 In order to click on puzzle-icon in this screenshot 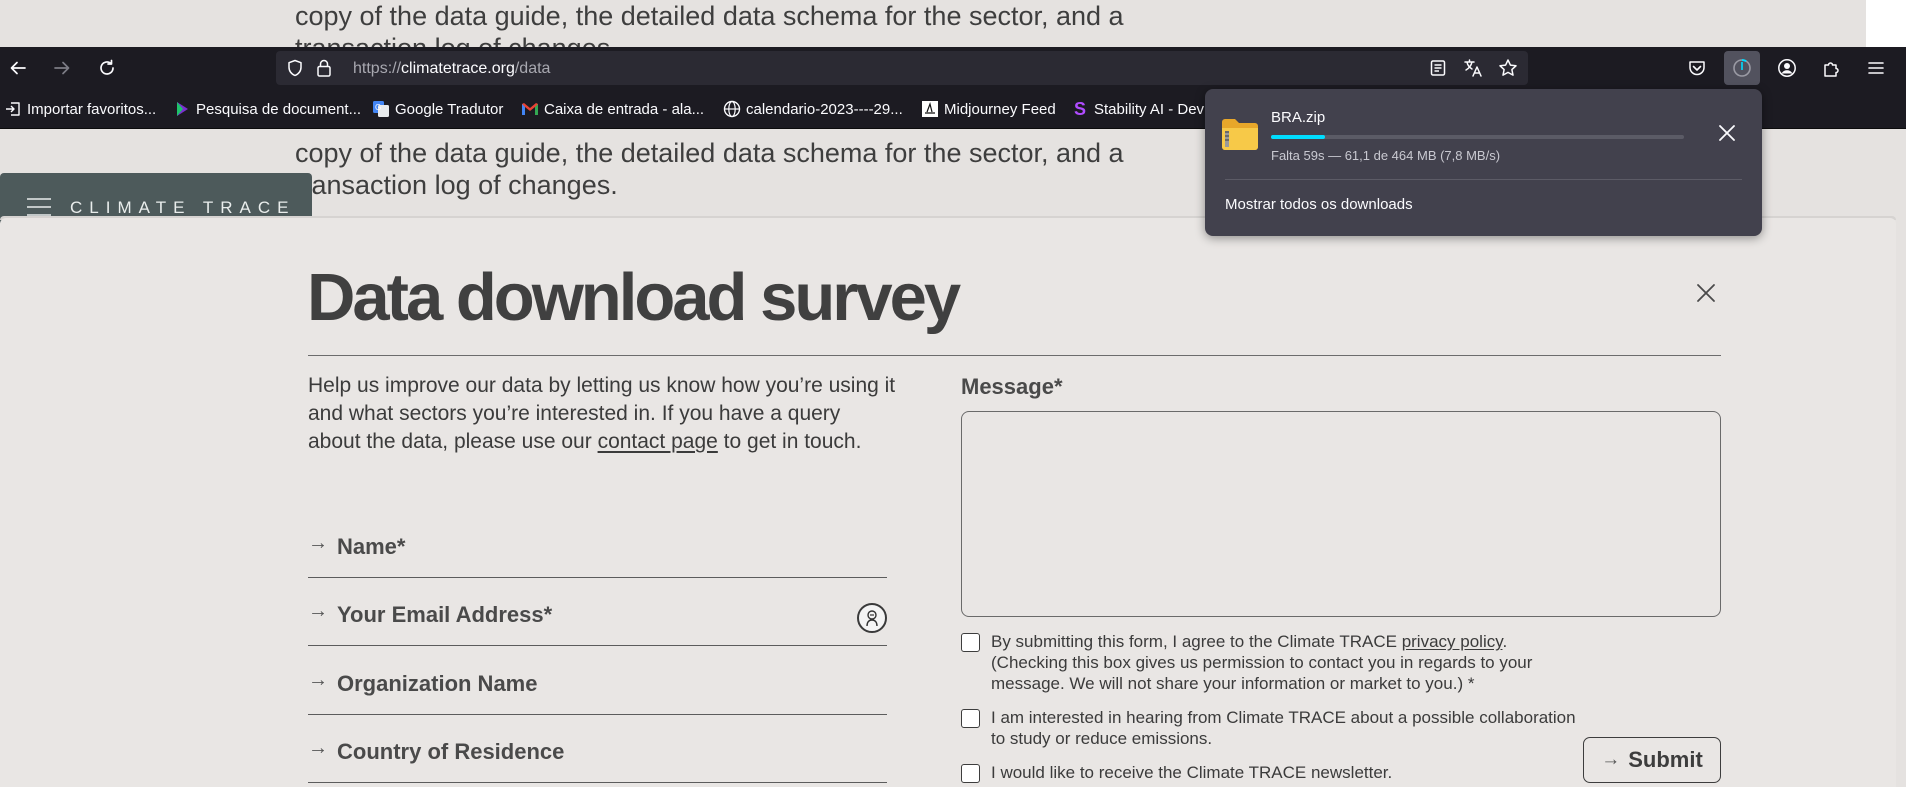, I will do `click(1831, 69)`.